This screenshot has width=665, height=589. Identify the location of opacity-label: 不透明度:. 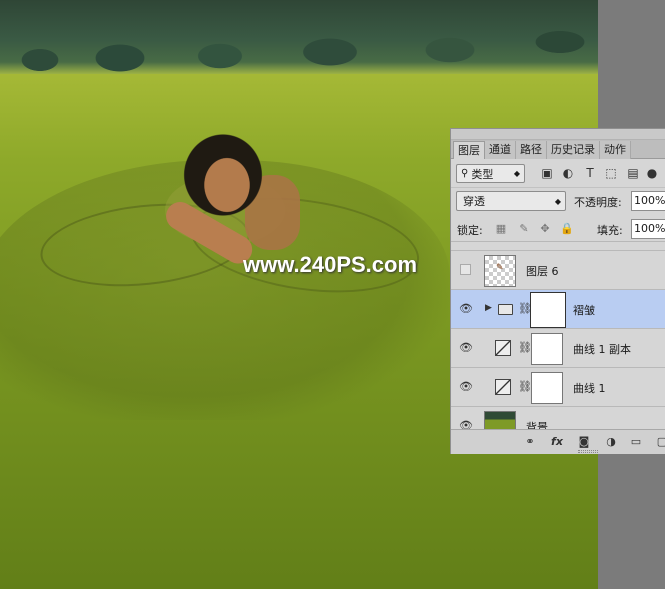
(598, 202).